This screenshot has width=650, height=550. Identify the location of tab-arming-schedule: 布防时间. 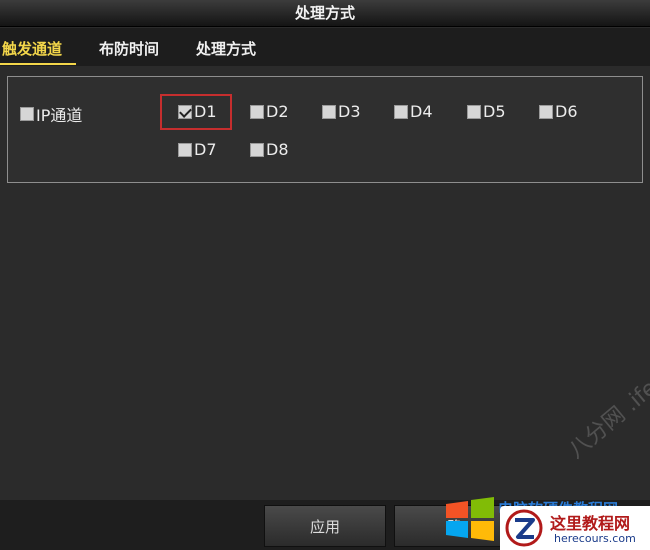
(129, 48).